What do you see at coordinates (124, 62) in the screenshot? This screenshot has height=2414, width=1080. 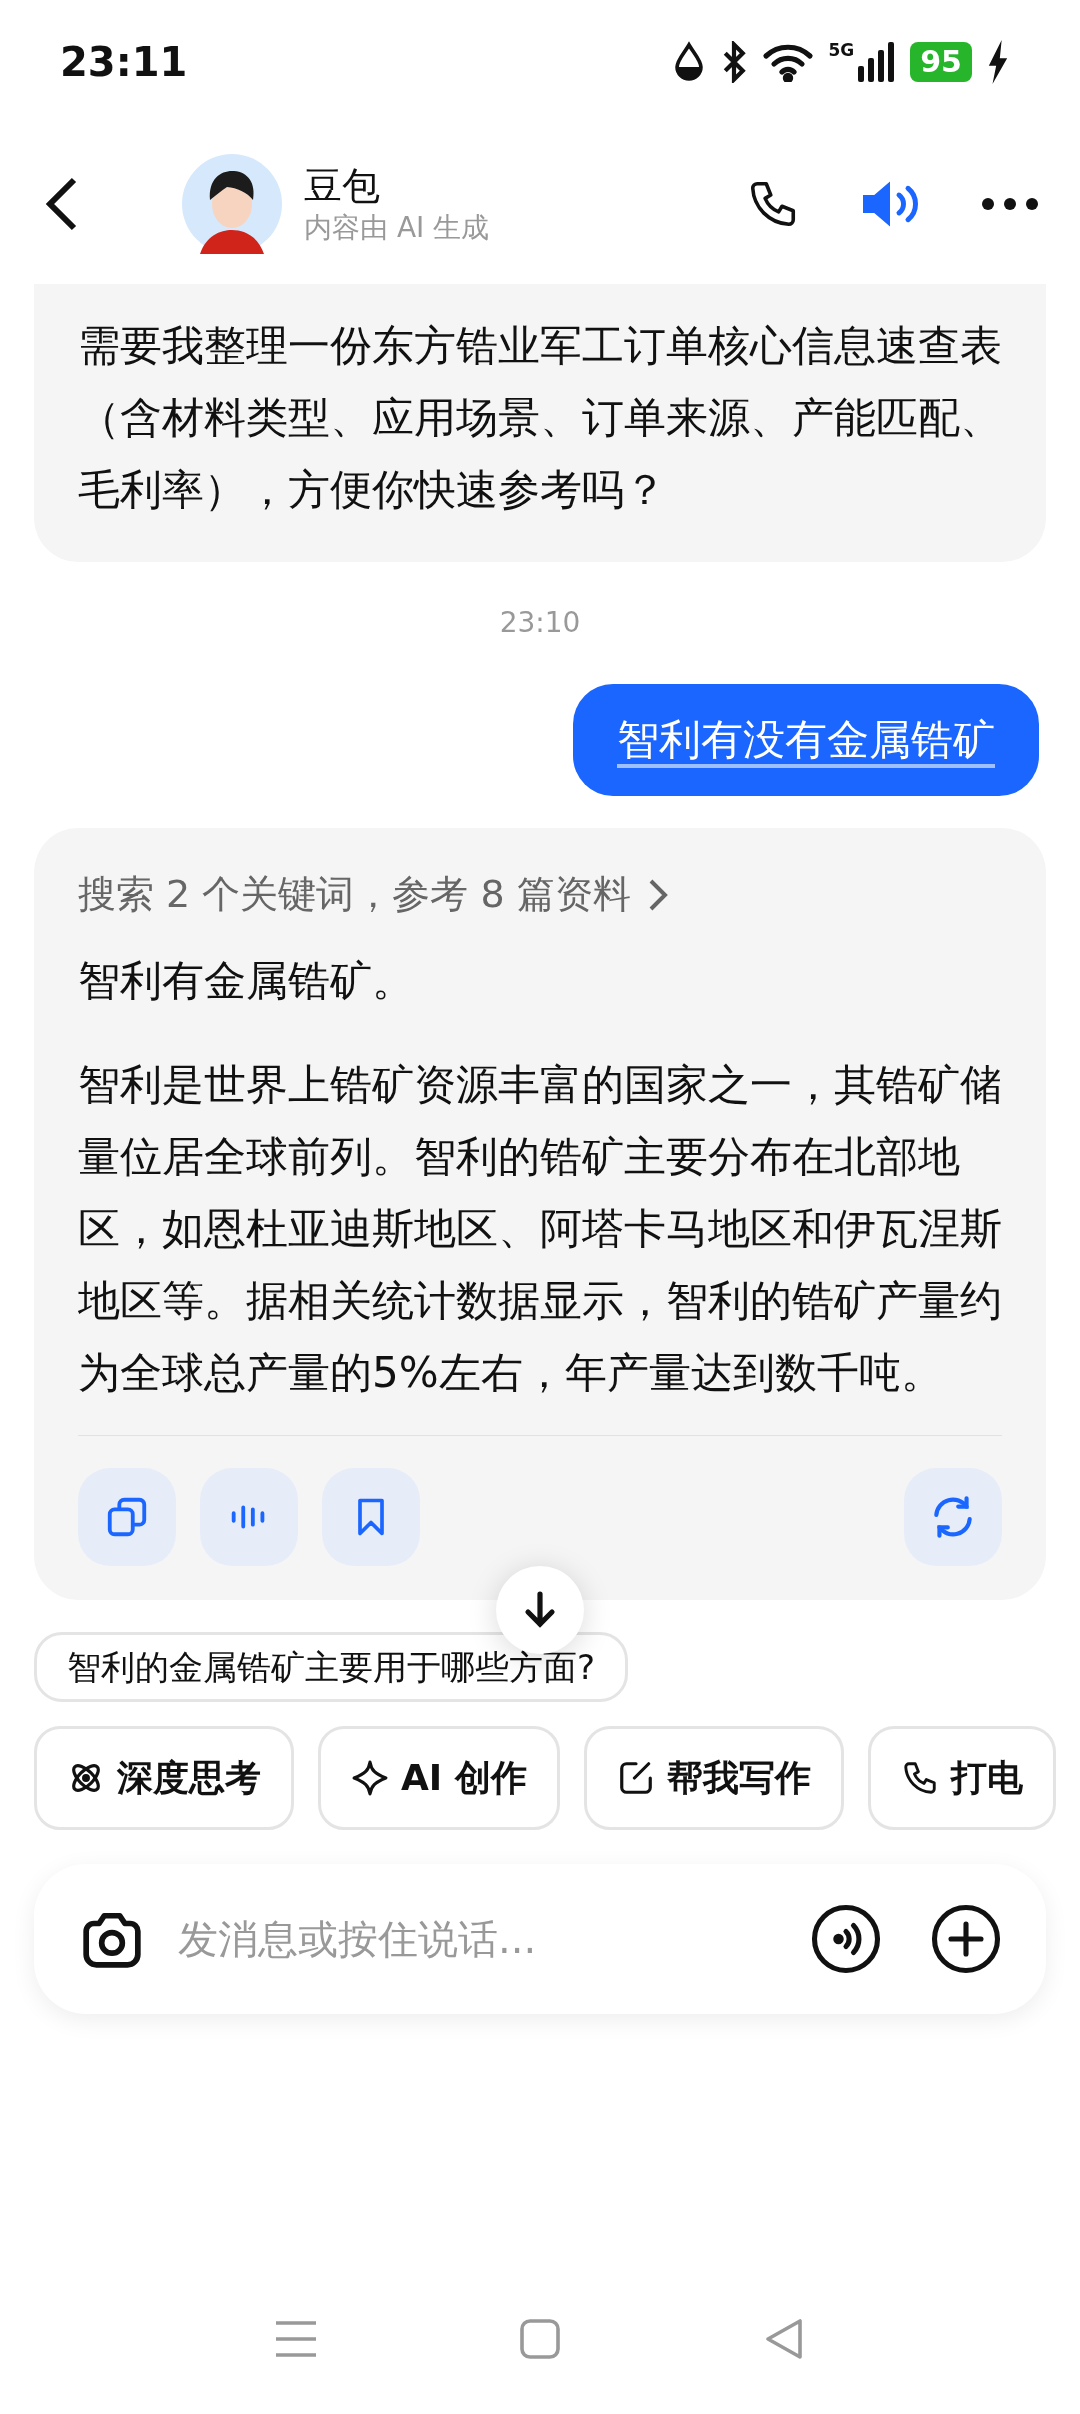 I see `clock-time: 23:11` at bounding box center [124, 62].